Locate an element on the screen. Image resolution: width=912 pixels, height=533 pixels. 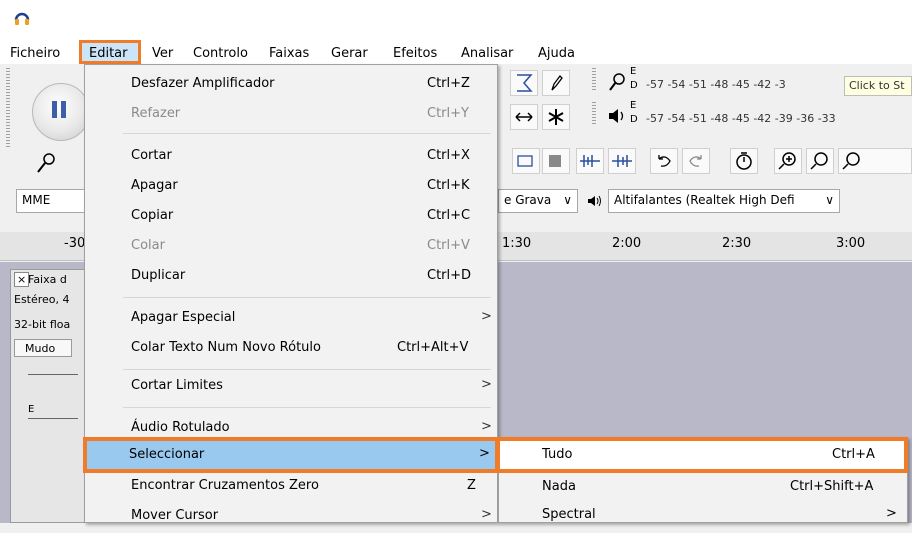
menu-item-cortar-limites: Cortar Limites > is located at coordinates (291, 388).